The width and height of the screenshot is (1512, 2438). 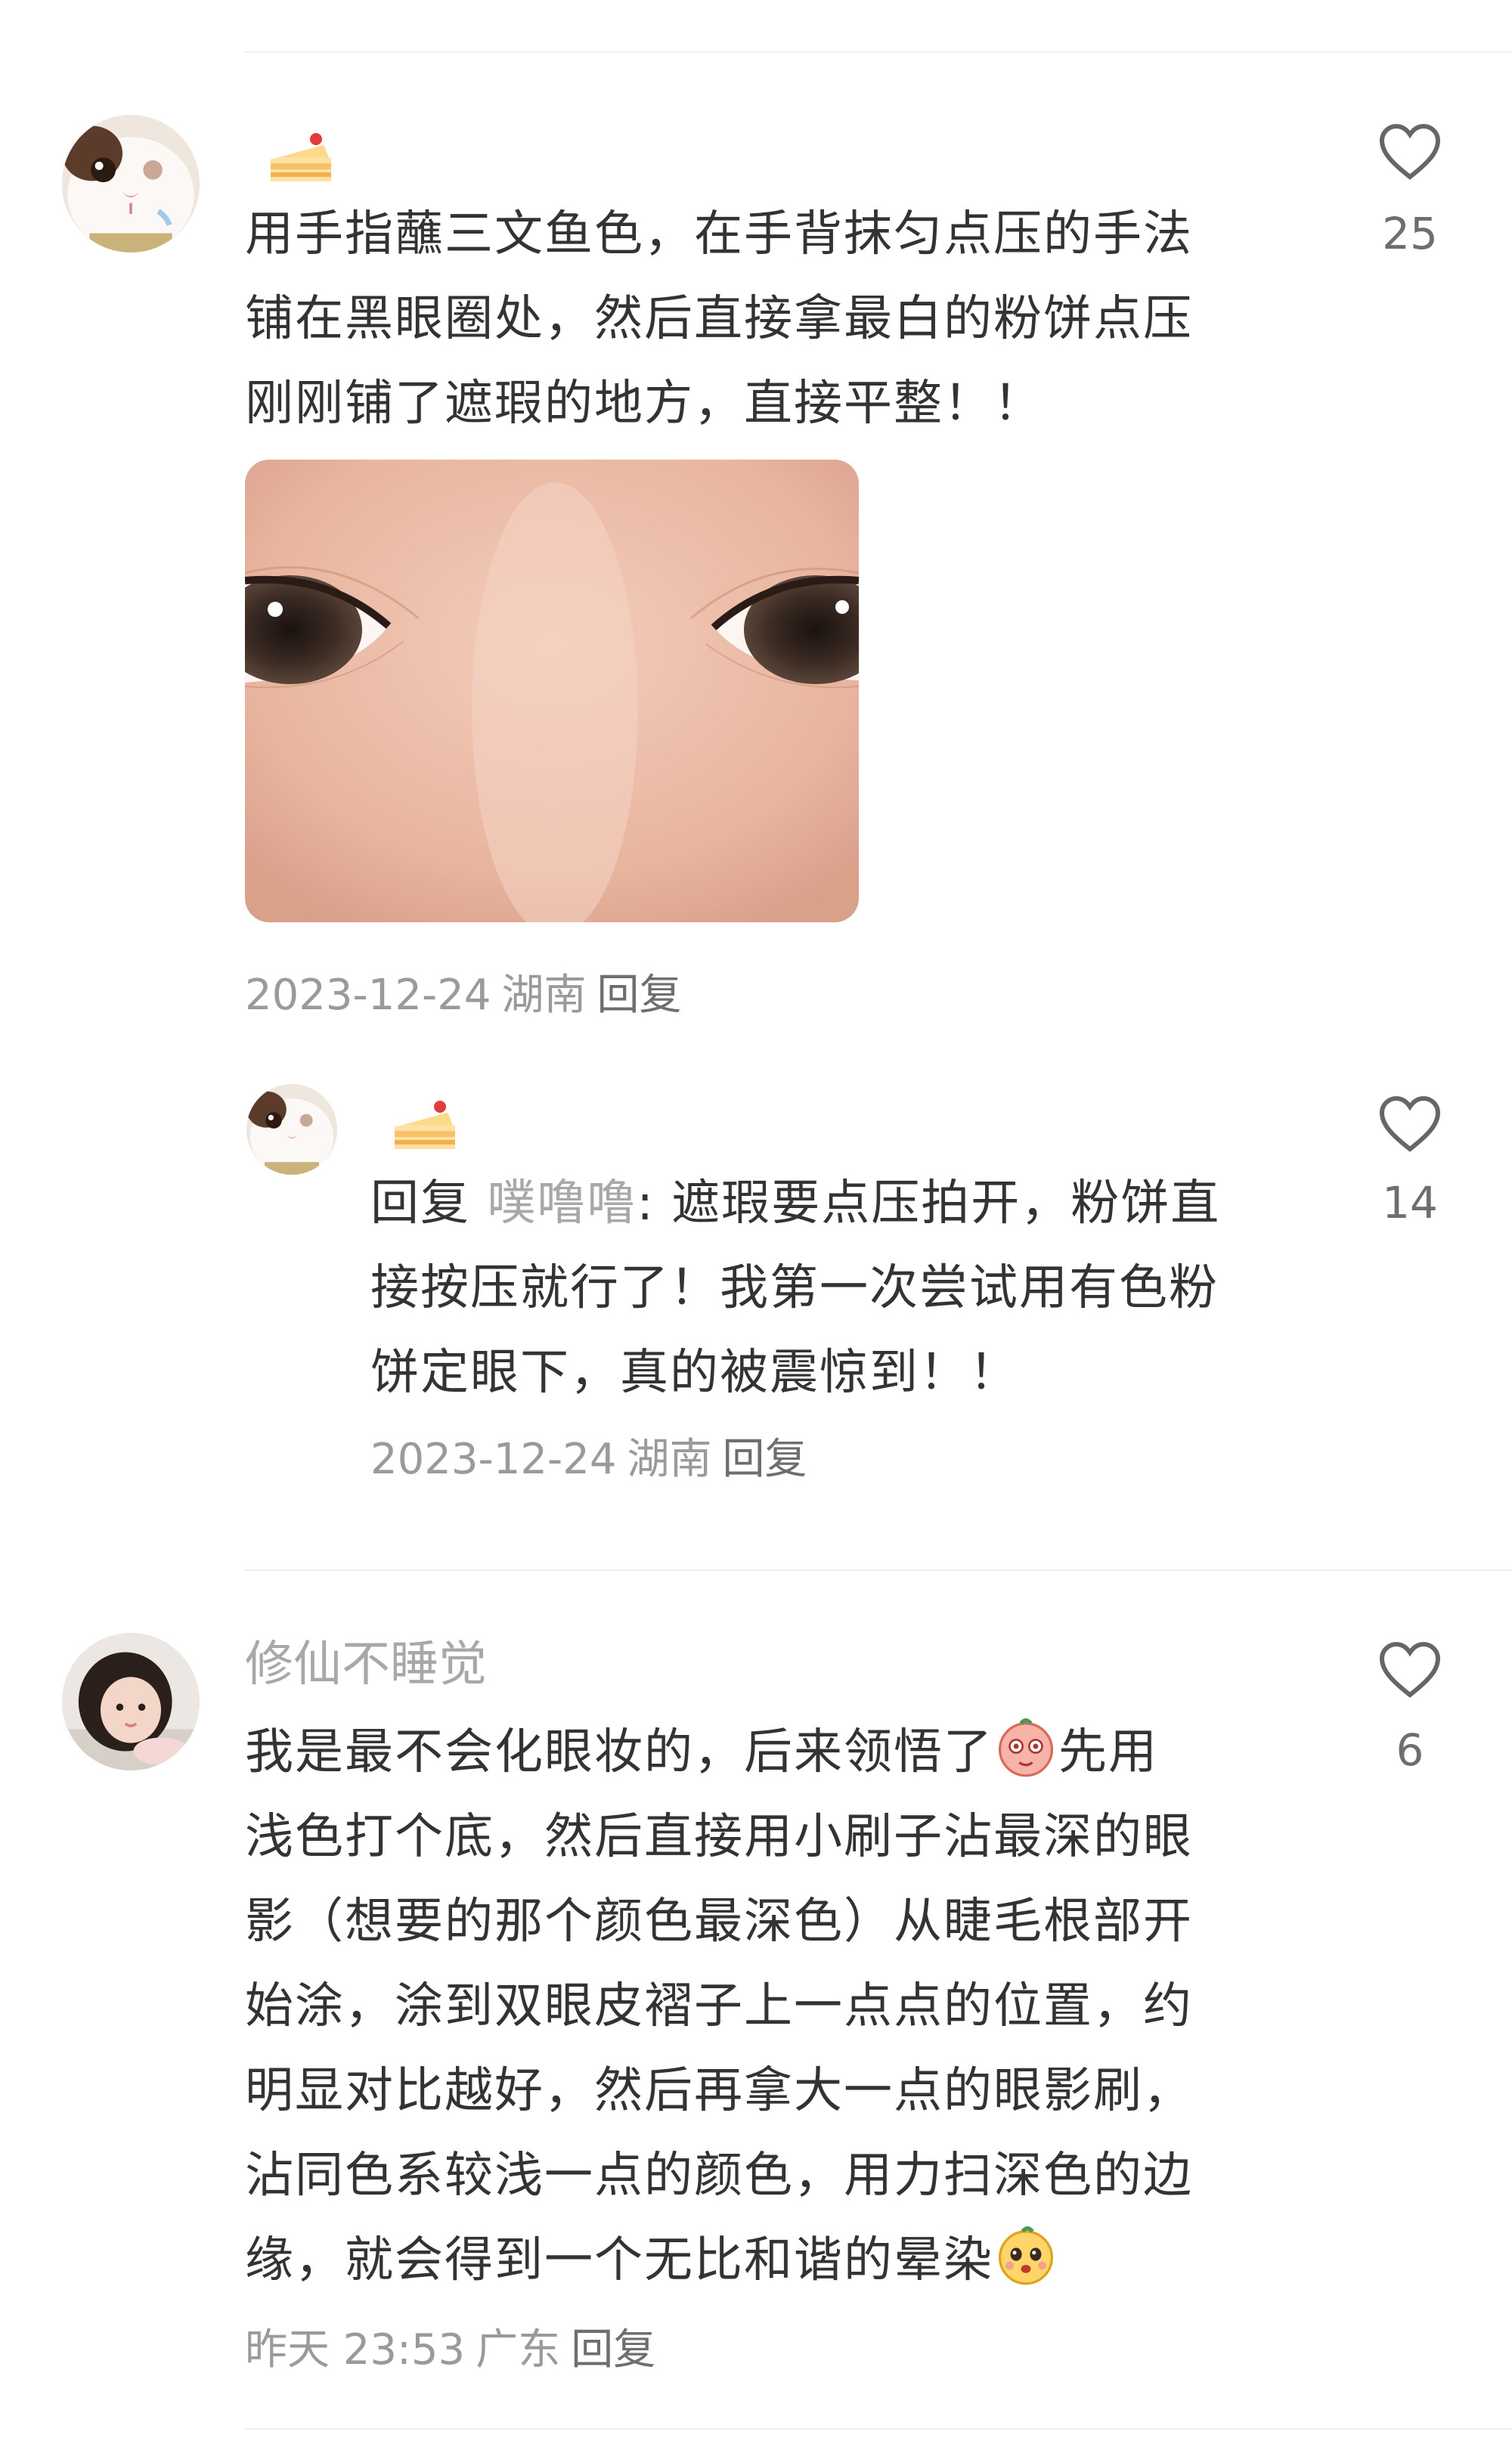 I want to click on peach-face-emoji-icon, so click(x=1026, y=2255).